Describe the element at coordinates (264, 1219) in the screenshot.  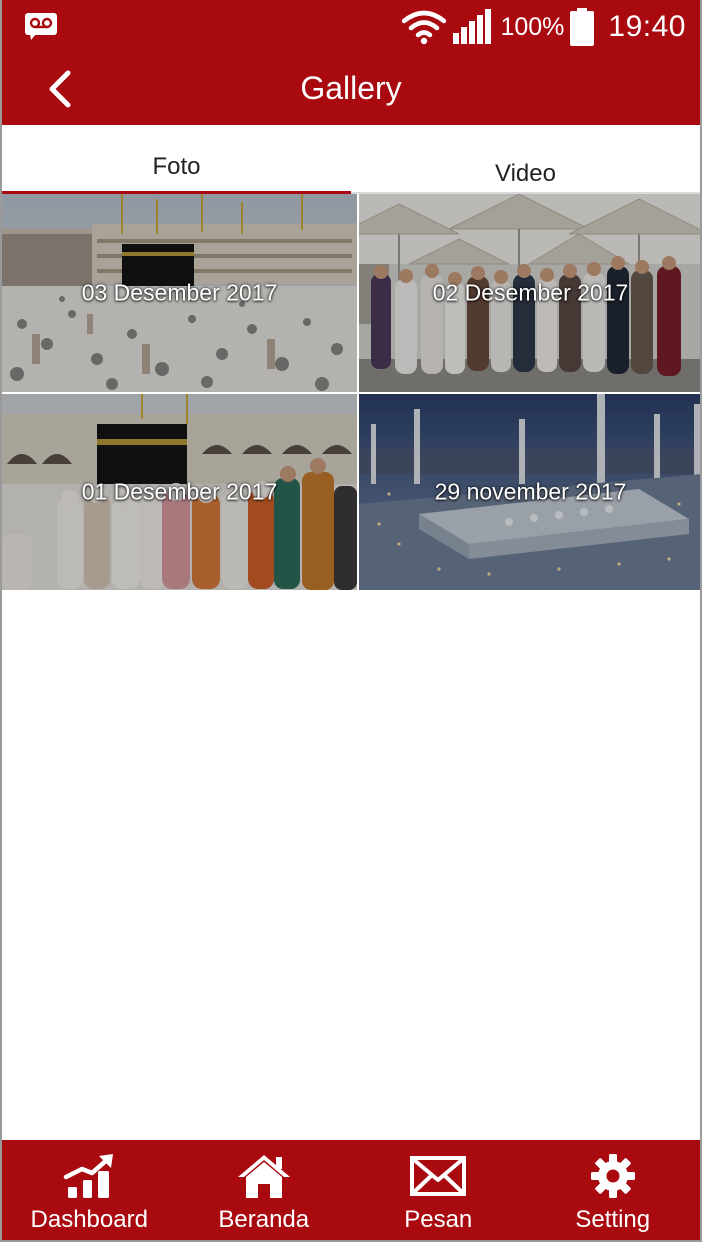
I see `nav-label: Beranda` at that location.